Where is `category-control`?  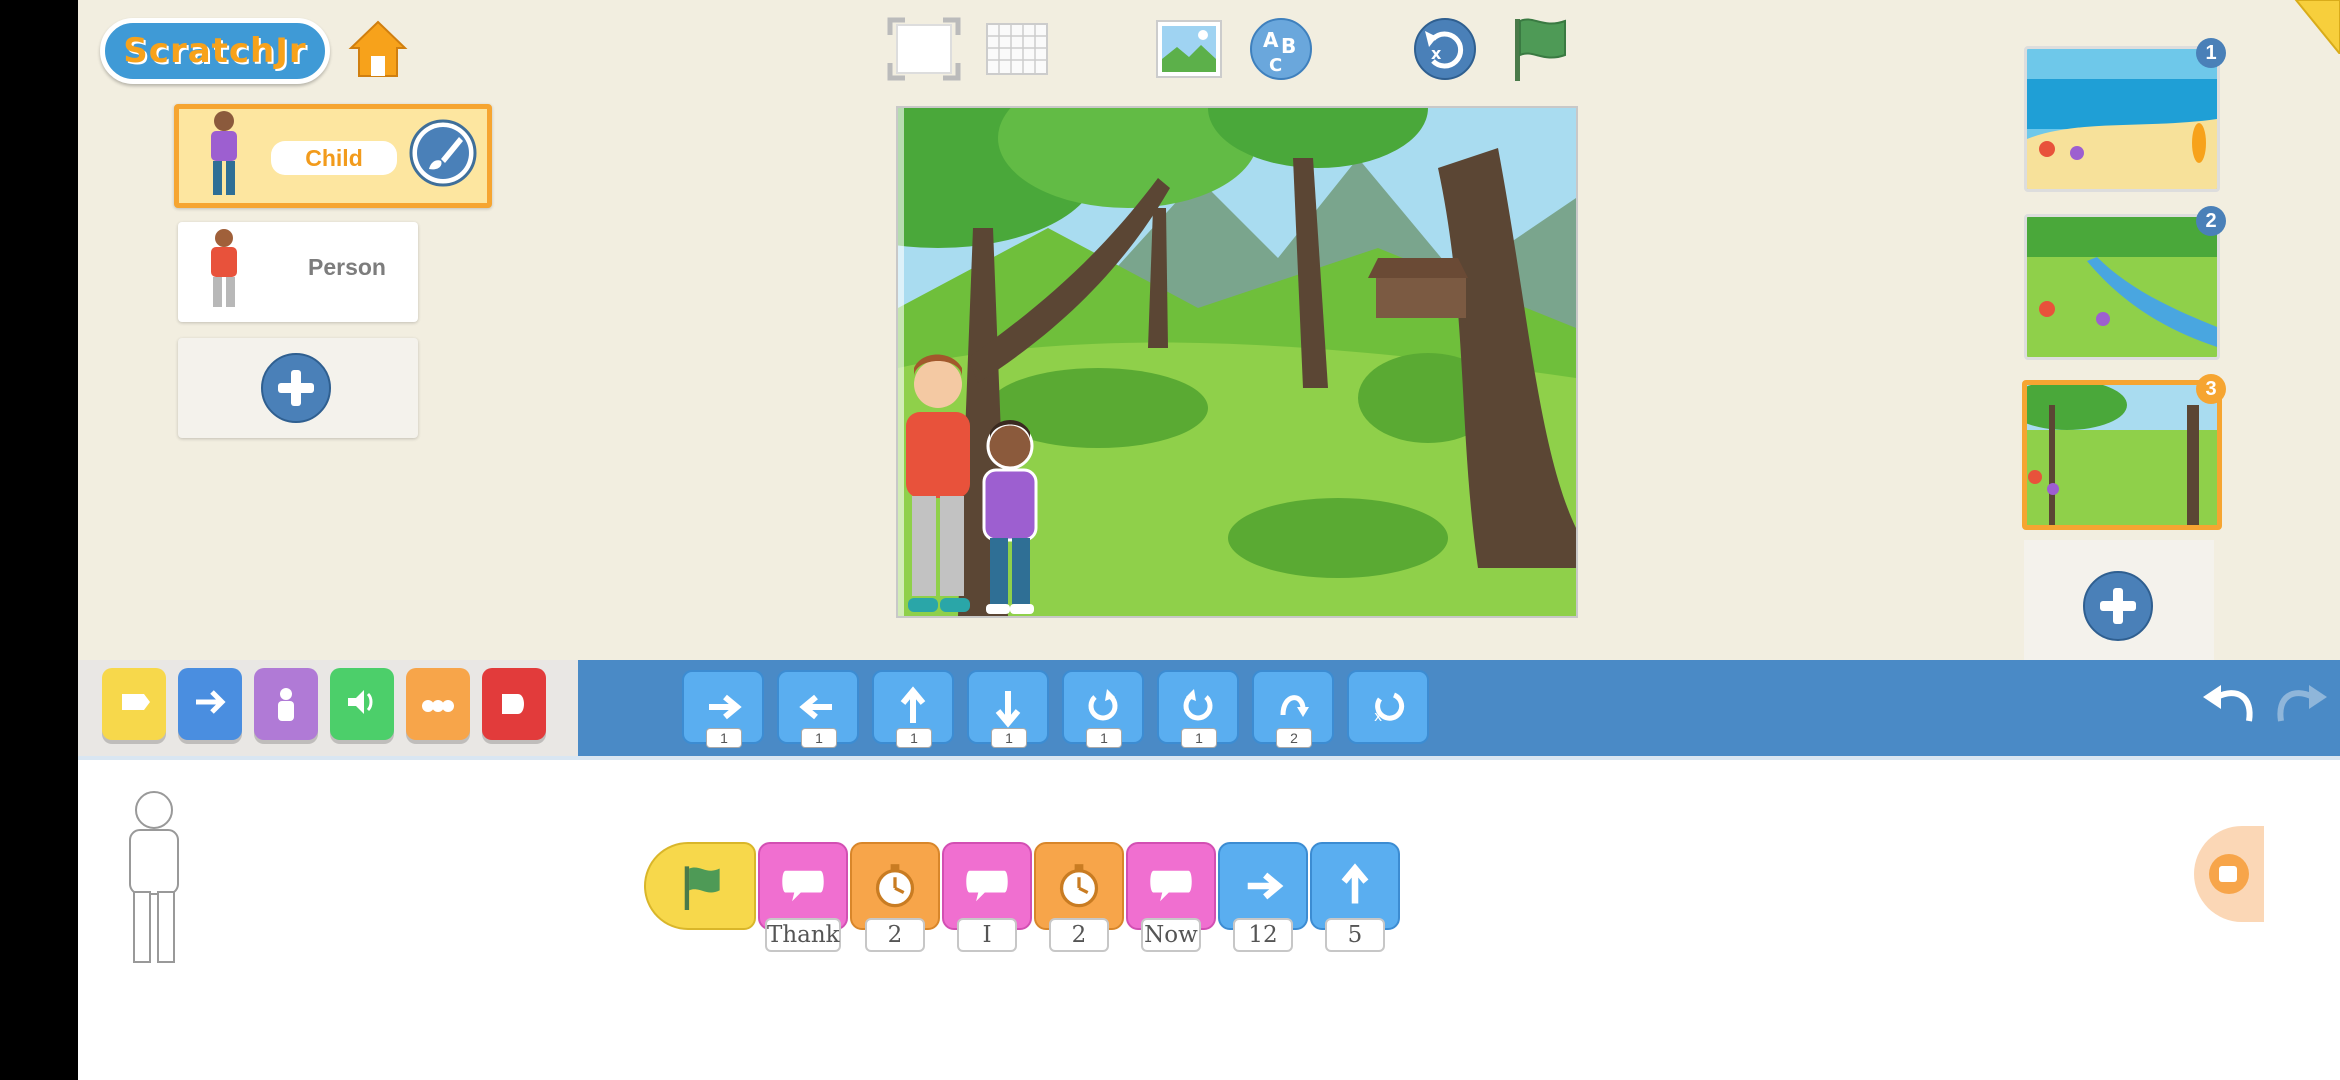
category-control is located at coordinates (438, 704).